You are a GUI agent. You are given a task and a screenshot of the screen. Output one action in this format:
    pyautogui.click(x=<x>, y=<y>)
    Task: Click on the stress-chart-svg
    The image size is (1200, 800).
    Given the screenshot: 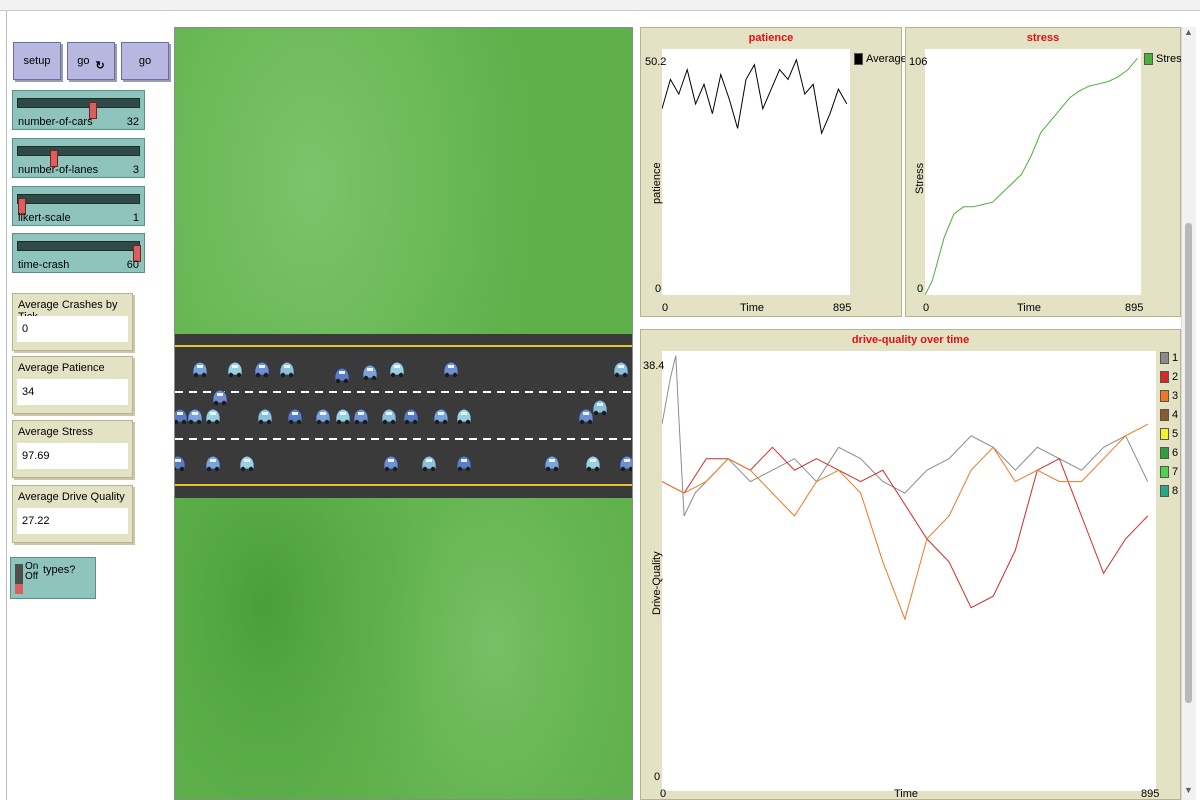 What is the action you would take?
    pyautogui.click(x=1031, y=176)
    